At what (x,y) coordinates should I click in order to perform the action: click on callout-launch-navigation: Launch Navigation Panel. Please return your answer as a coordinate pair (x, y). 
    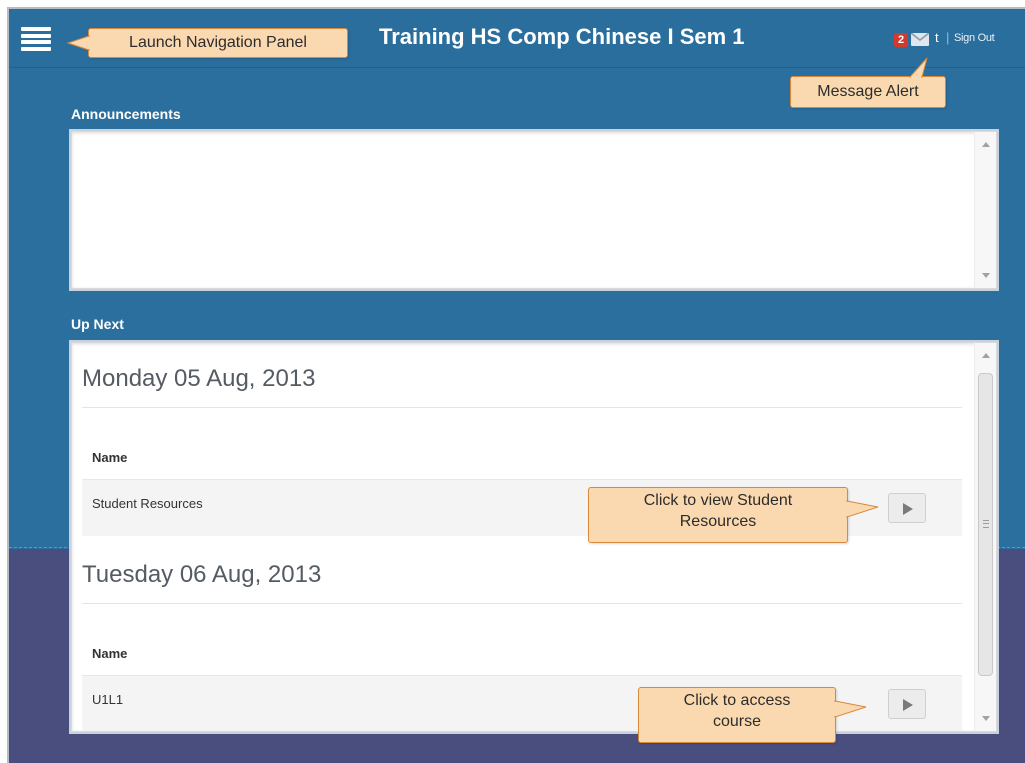
    Looking at the image, I should click on (218, 43).